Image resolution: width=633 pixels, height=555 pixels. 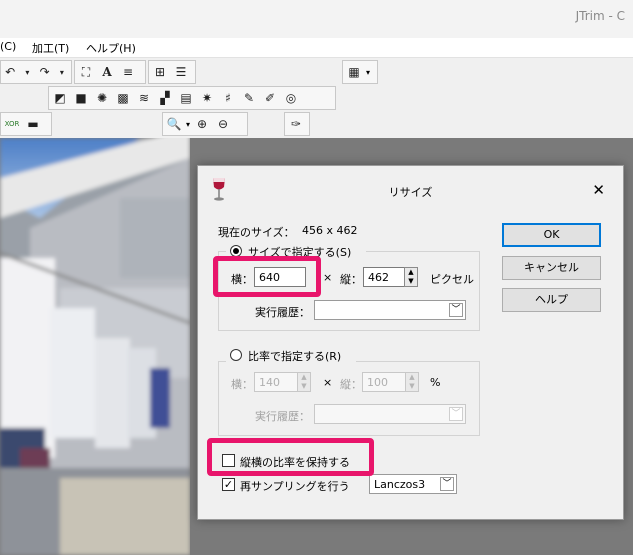 What do you see at coordinates (295, 486) in the screenshot?
I see `resample-label: 再サンプリングを行う` at bounding box center [295, 486].